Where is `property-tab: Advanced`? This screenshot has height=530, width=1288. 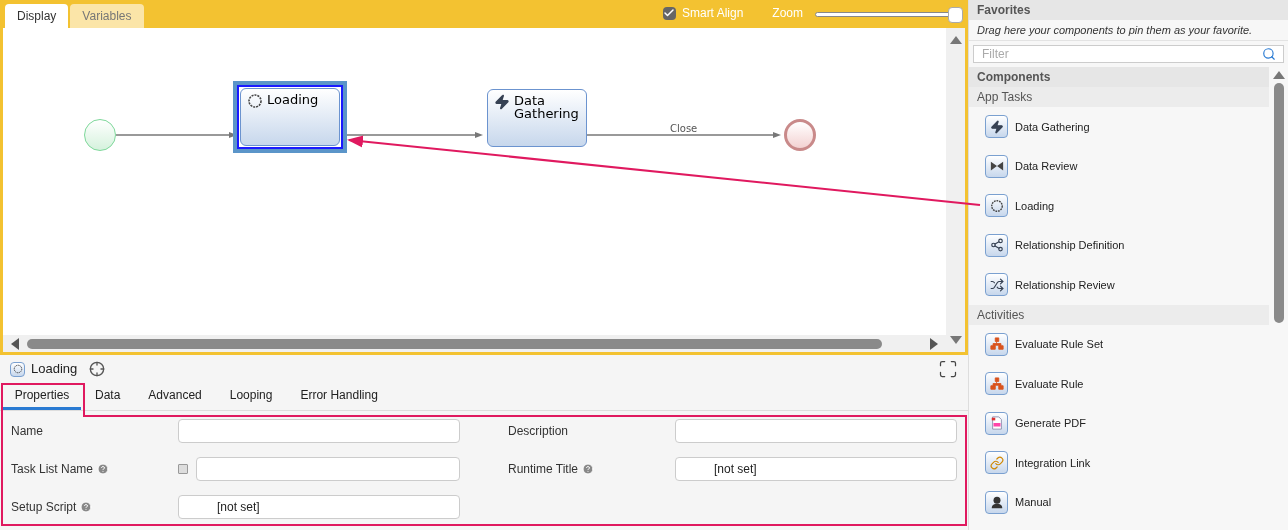 property-tab: Advanced is located at coordinates (175, 396).